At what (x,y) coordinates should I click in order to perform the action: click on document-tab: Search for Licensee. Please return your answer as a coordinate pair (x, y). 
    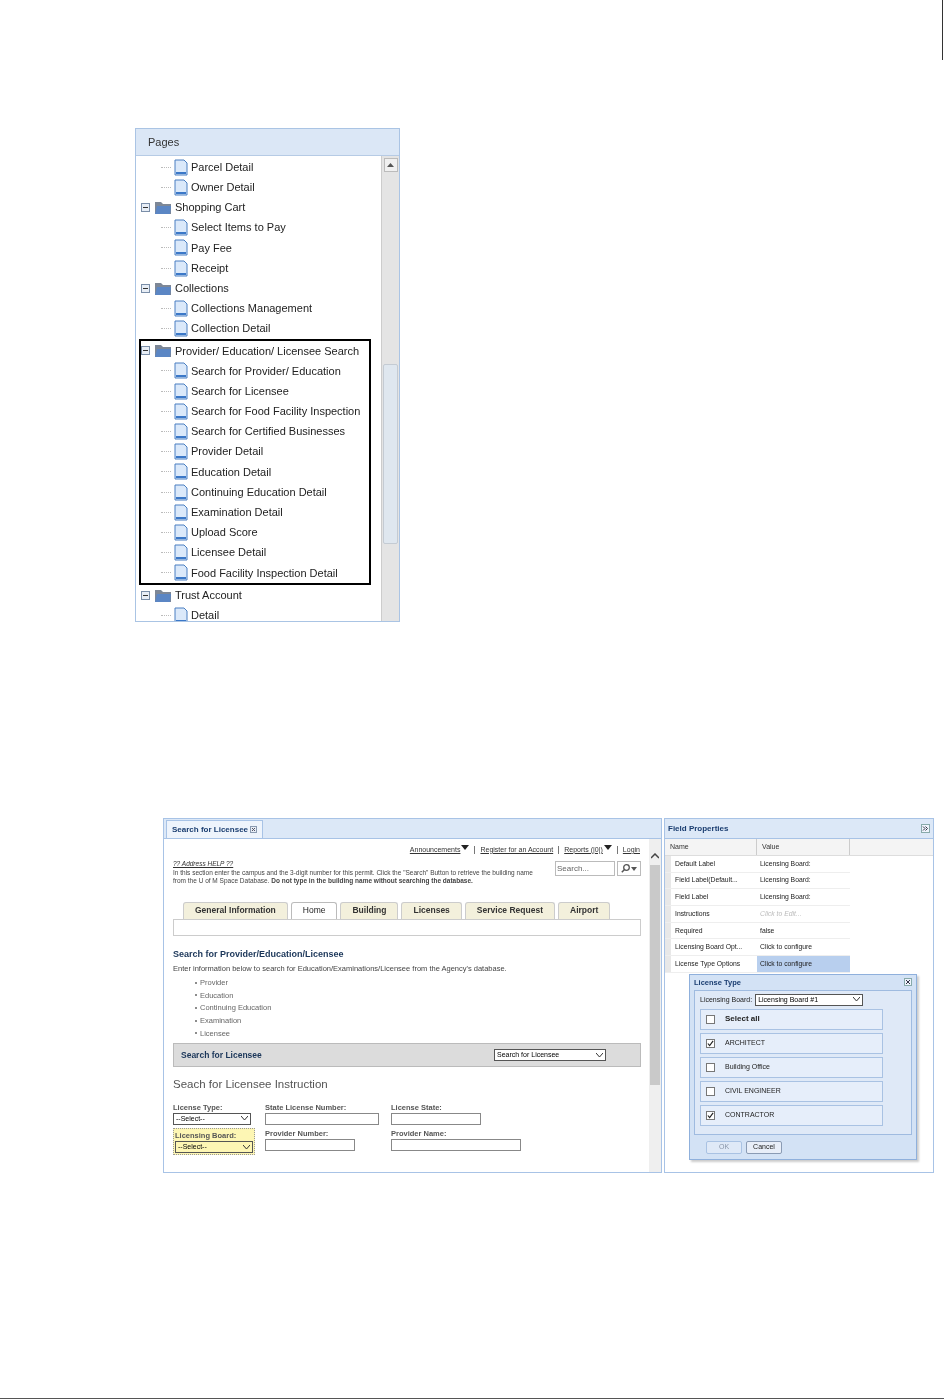
    Looking at the image, I should click on (215, 829).